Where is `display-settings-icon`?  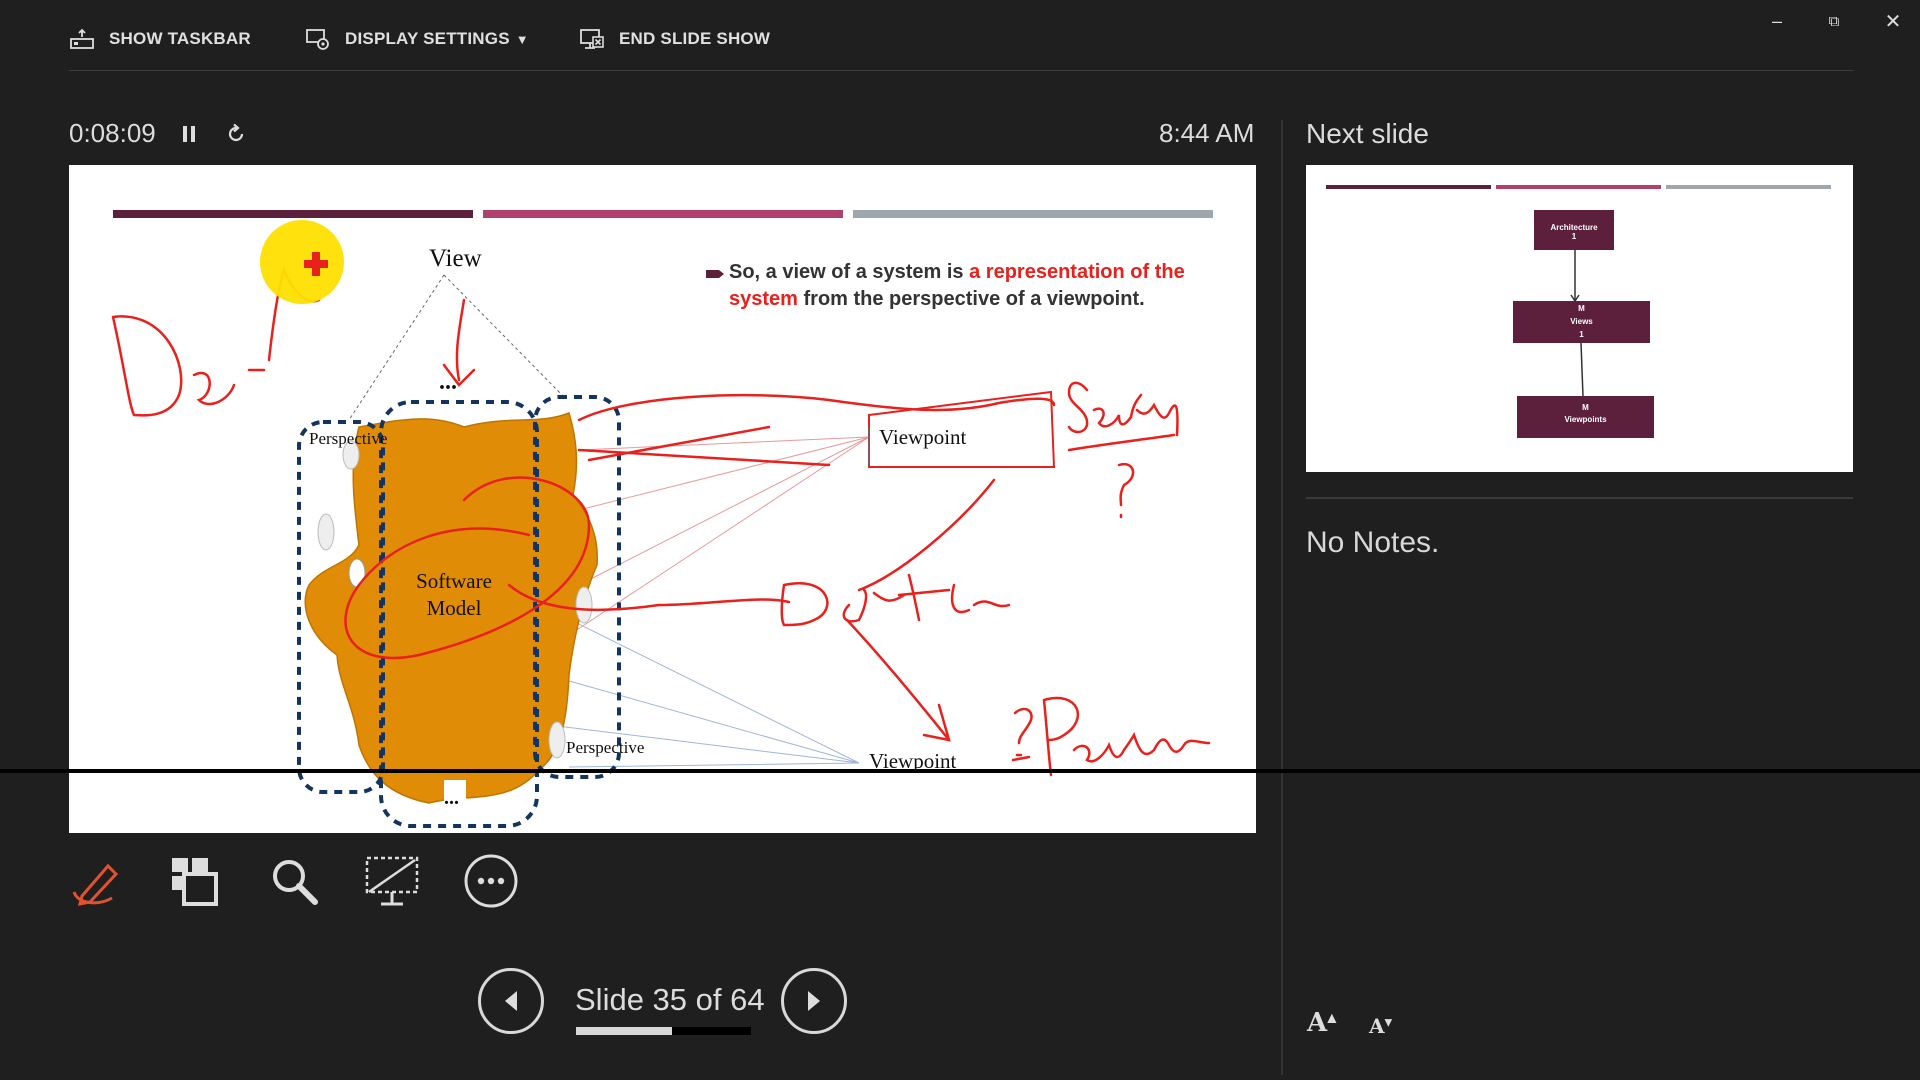
display-settings-icon is located at coordinates (317, 39).